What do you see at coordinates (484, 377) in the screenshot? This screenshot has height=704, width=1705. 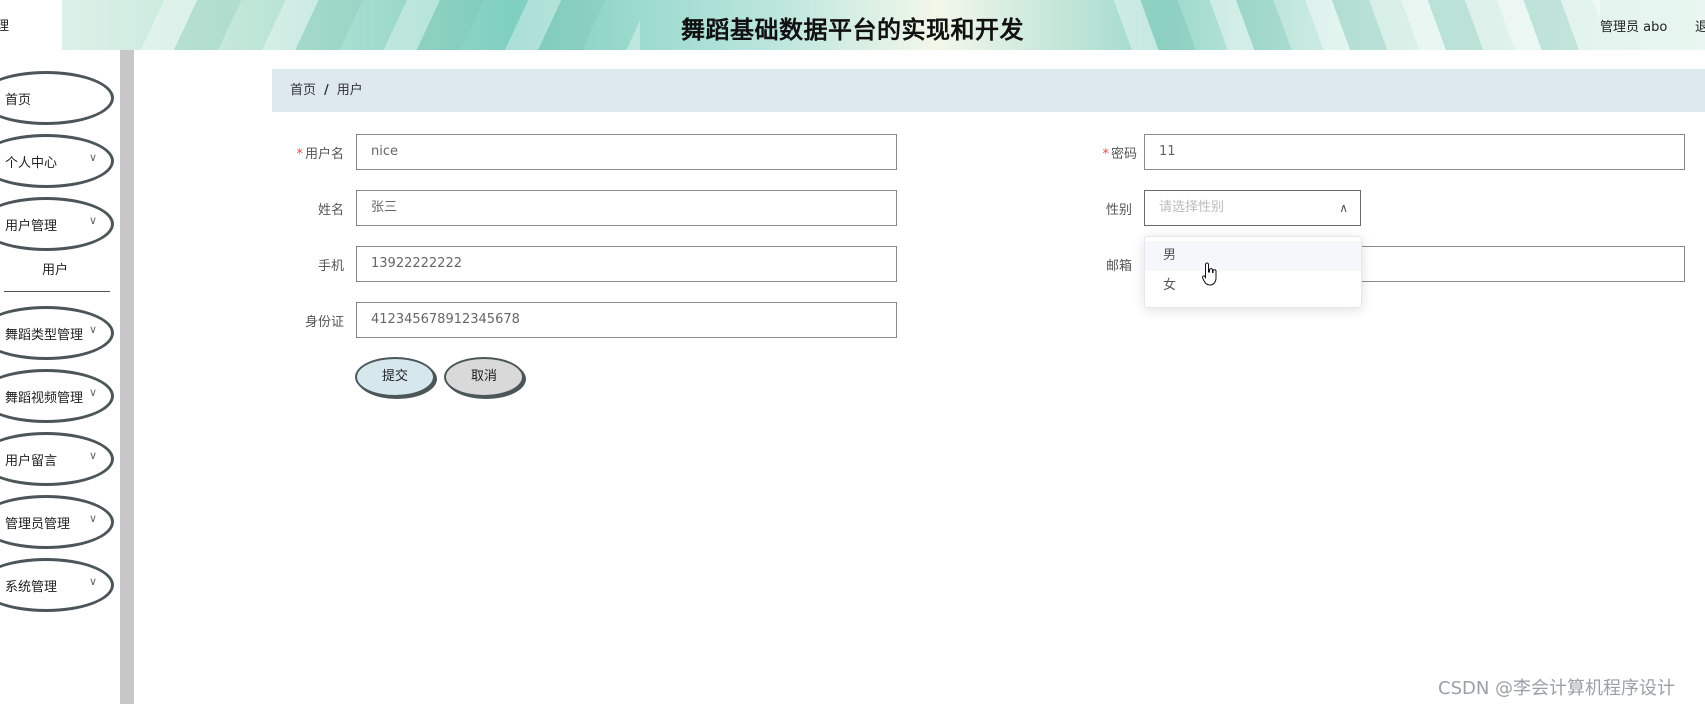 I see `cancel-button: 取消` at bounding box center [484, 377].